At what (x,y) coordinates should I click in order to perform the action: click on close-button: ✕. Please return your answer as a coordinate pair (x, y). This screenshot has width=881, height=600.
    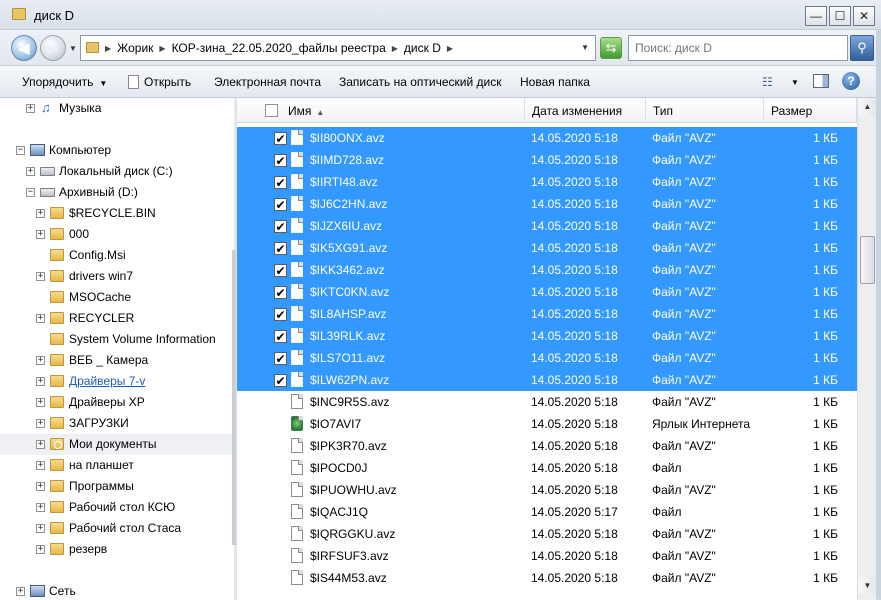
    Looking at the image, I should click on (864, 16).